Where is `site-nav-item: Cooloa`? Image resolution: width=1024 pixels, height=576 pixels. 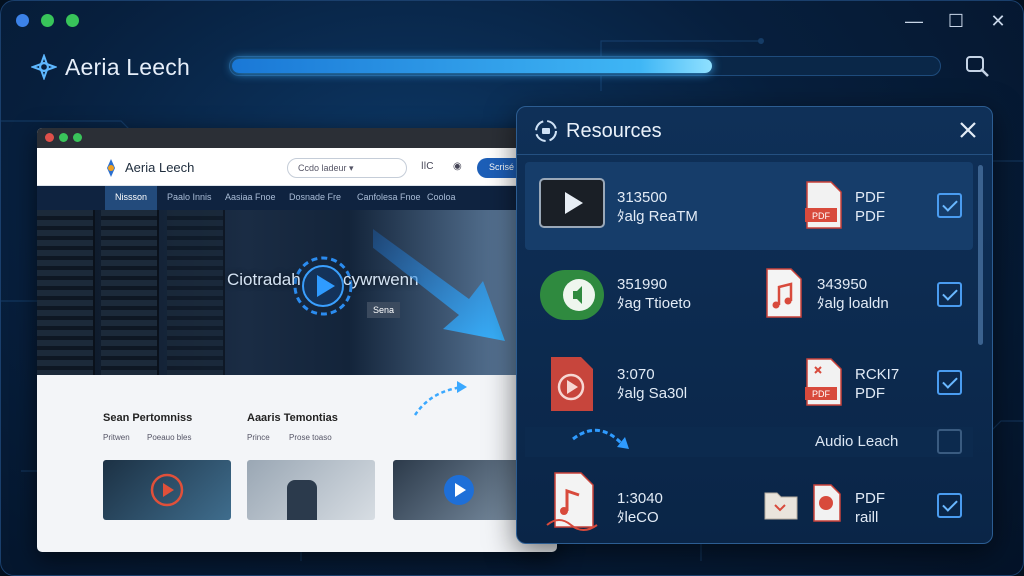 site-nav-item: Cooloa is located at coordinates (441, 197).